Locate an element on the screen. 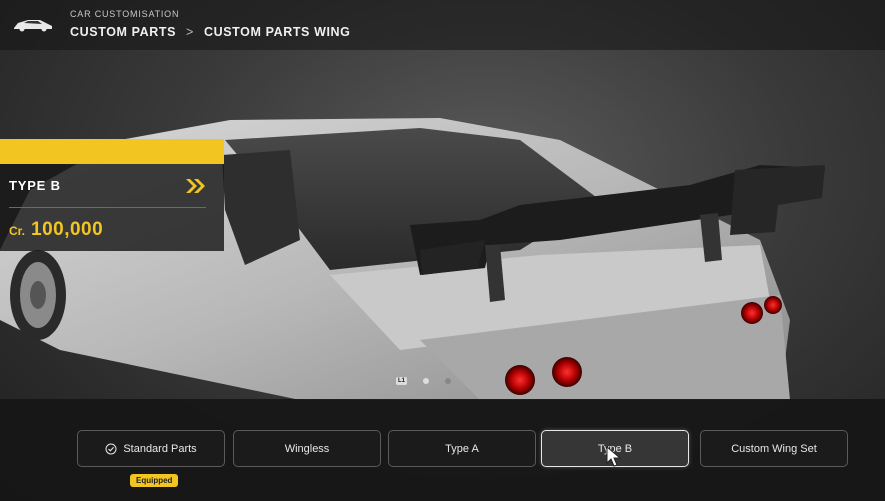 This screenshot has height=501, width=885. section-subtitle: CAR CUSTOMISATION is located at coordinates (125, 14).